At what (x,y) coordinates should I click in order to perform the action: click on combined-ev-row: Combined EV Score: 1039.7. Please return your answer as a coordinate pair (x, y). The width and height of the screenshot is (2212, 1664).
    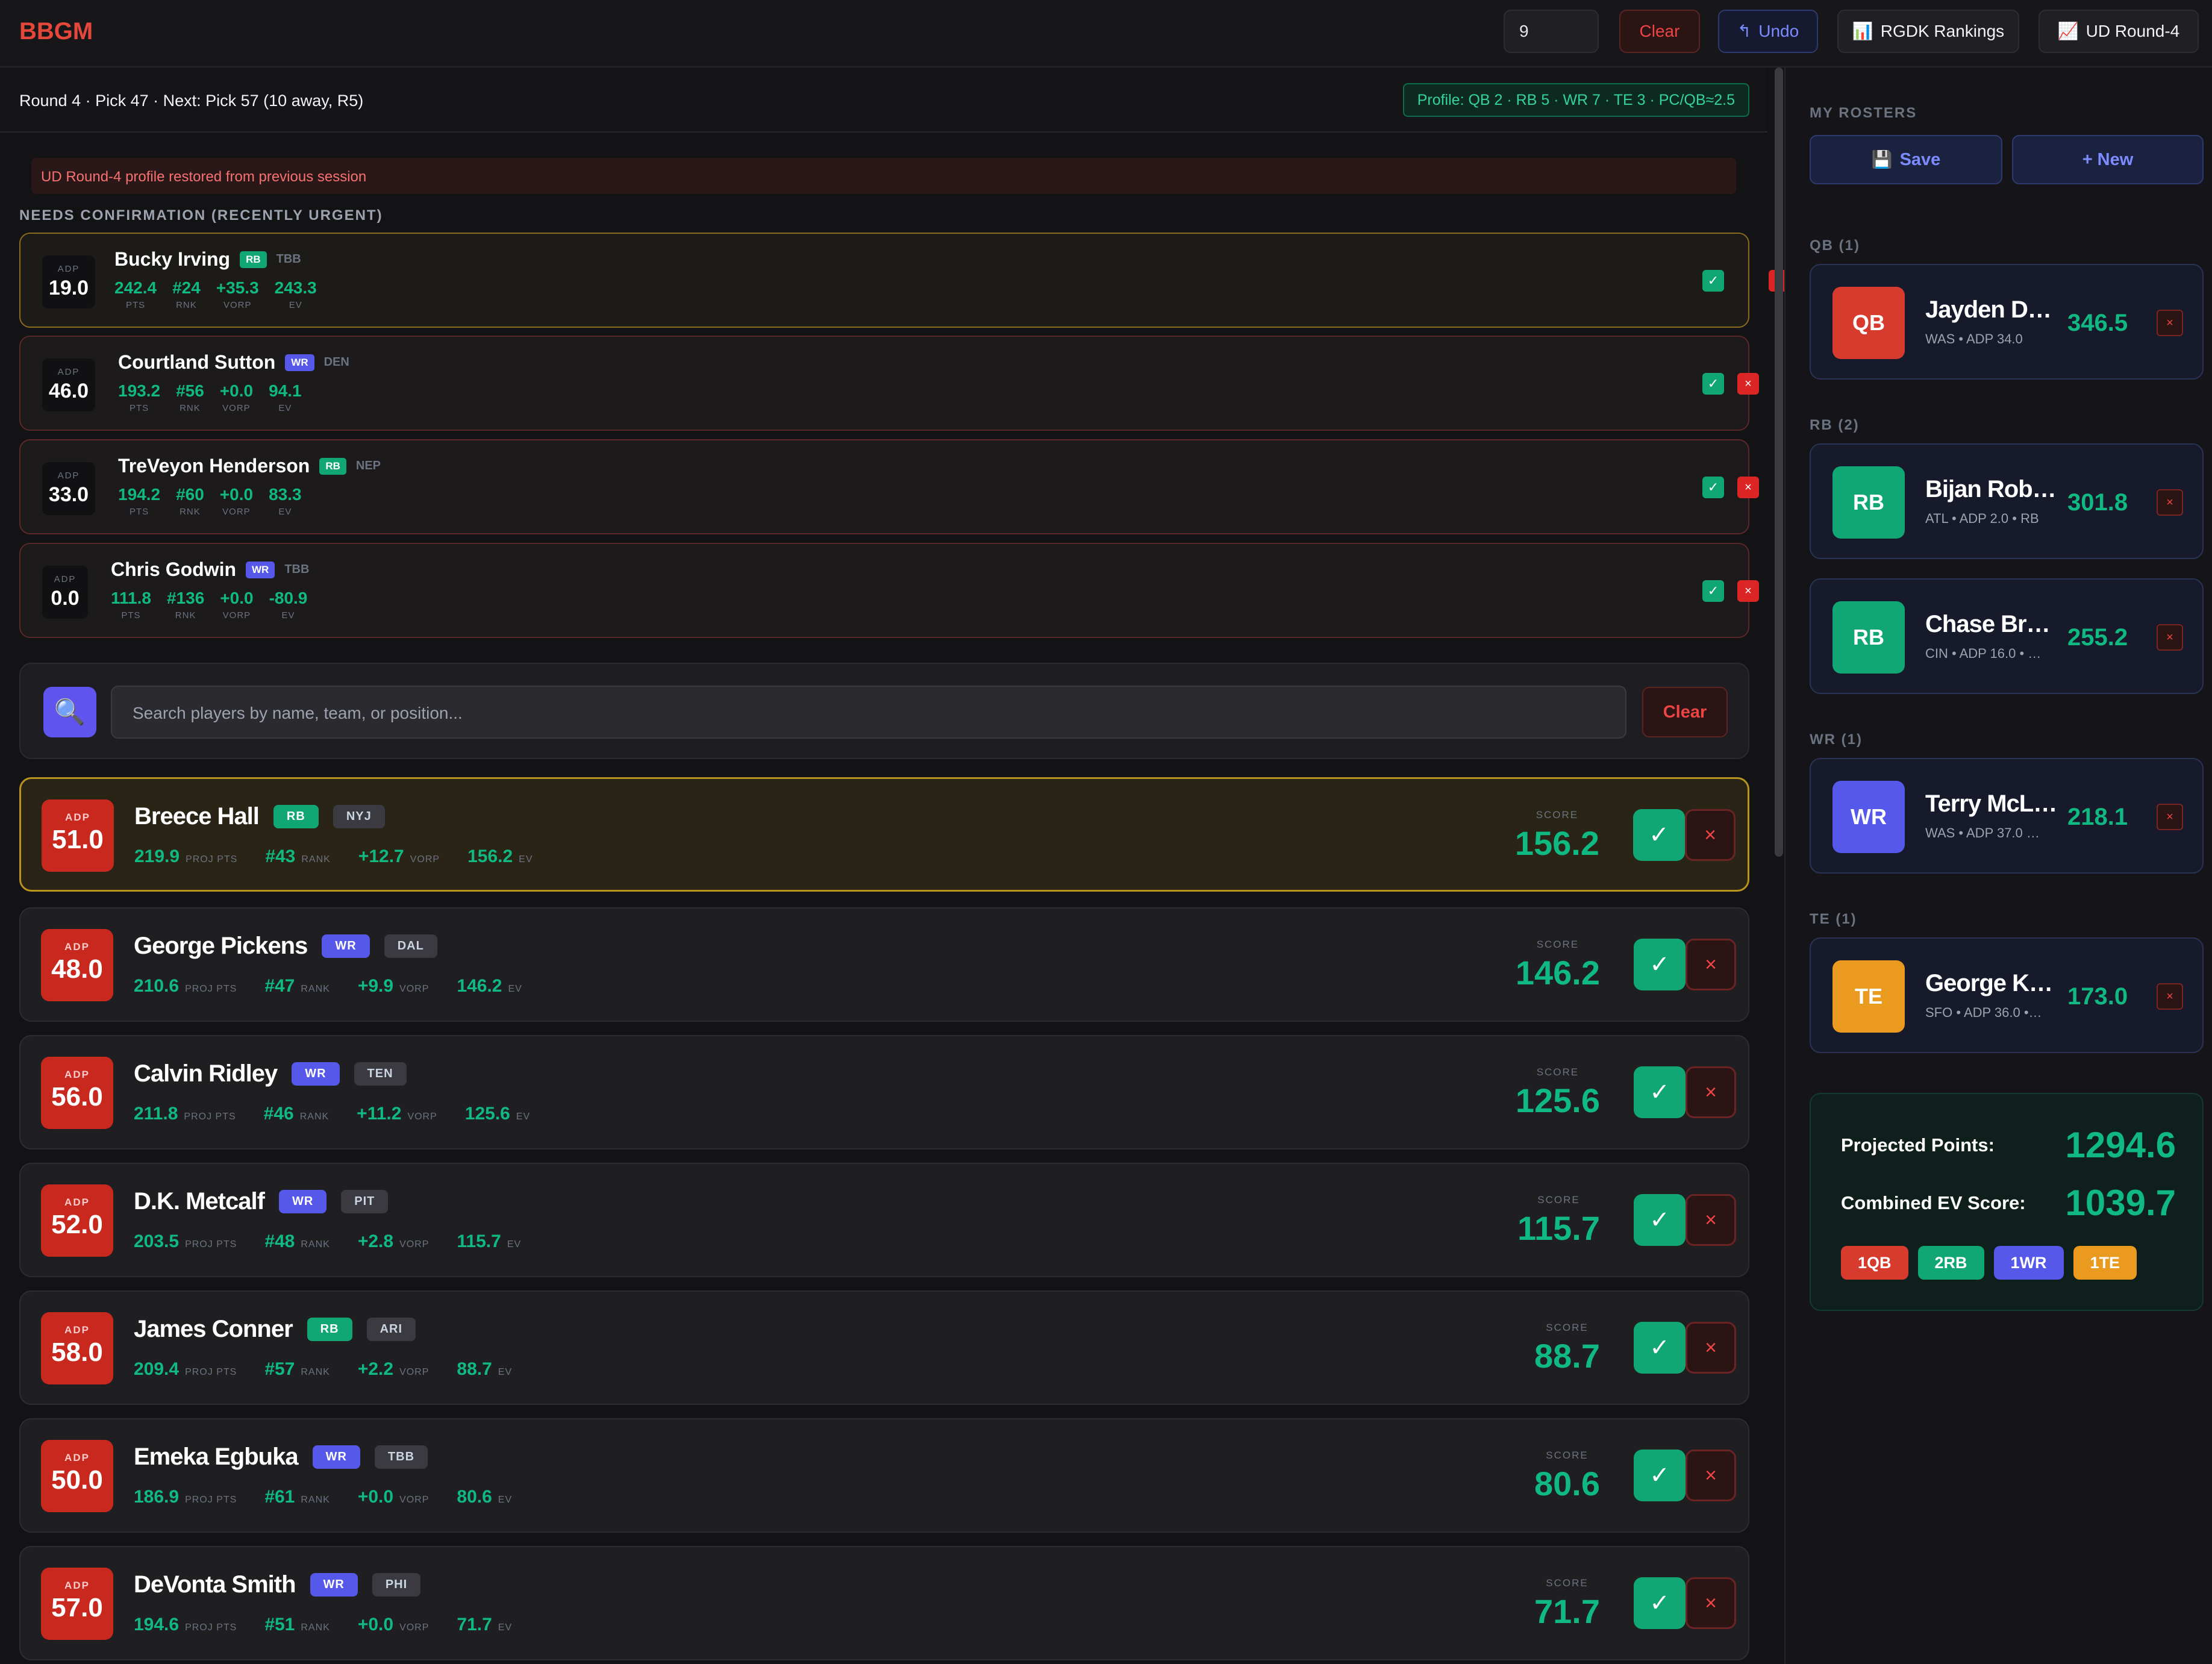
    Looking at the image, I should click on (2009, 1203).